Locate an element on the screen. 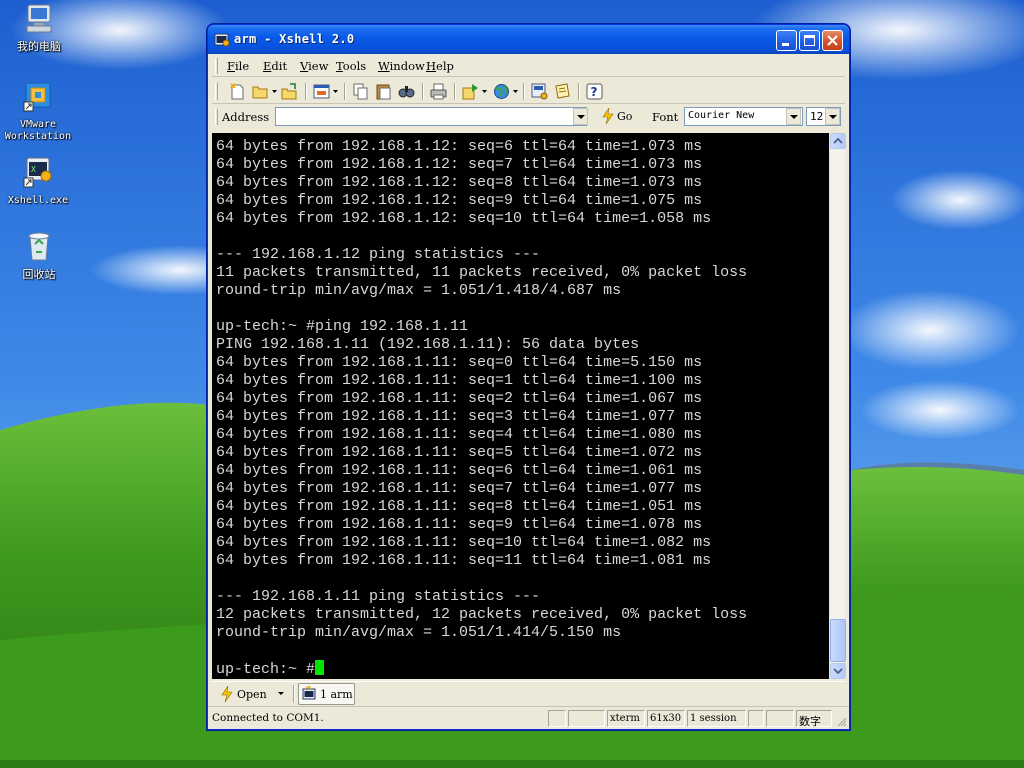  close-button is located at coordinates (832, 40).